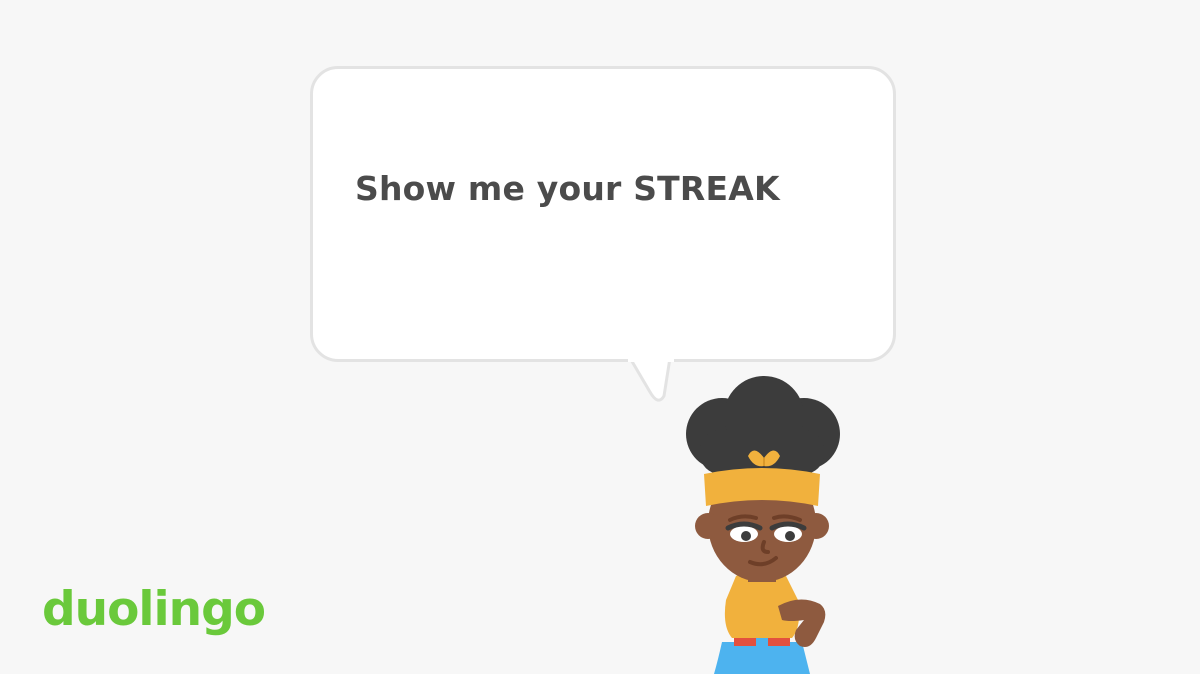 The width and height of the screenshot is (1200, 674). Describe the element at coordinates (154, 609) in the screenshot. I see `duolingo-logo: duolingo` at that location.